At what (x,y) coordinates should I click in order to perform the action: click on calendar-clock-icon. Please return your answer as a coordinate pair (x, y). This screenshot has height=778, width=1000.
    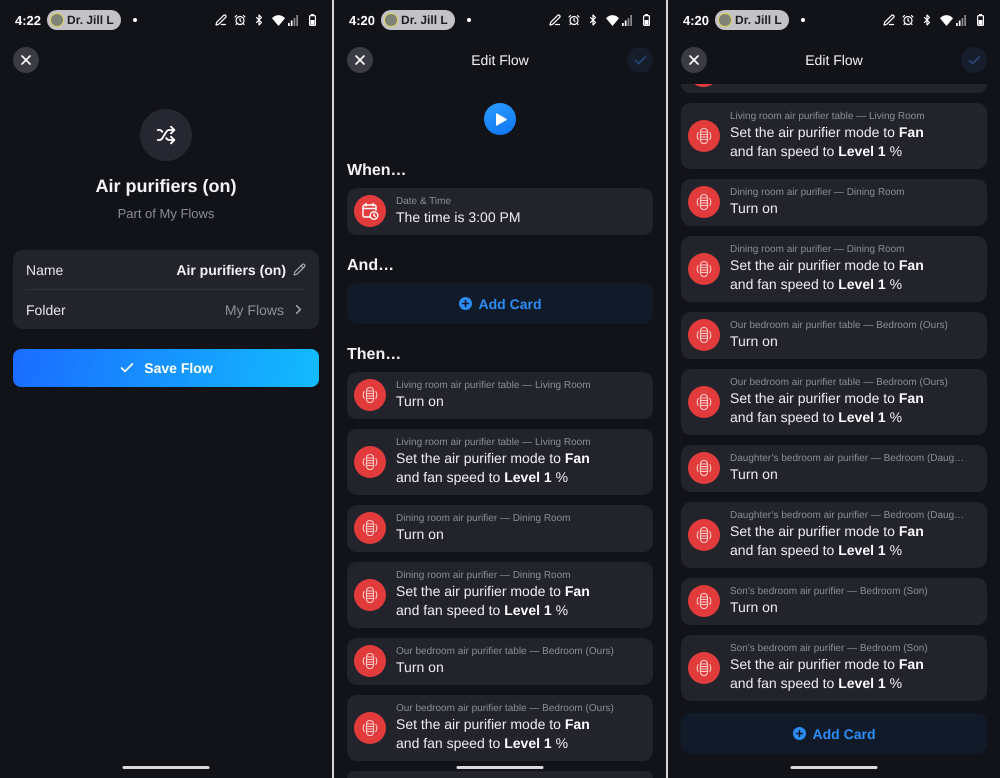
    Looking at the image, I should click on (370, 211).